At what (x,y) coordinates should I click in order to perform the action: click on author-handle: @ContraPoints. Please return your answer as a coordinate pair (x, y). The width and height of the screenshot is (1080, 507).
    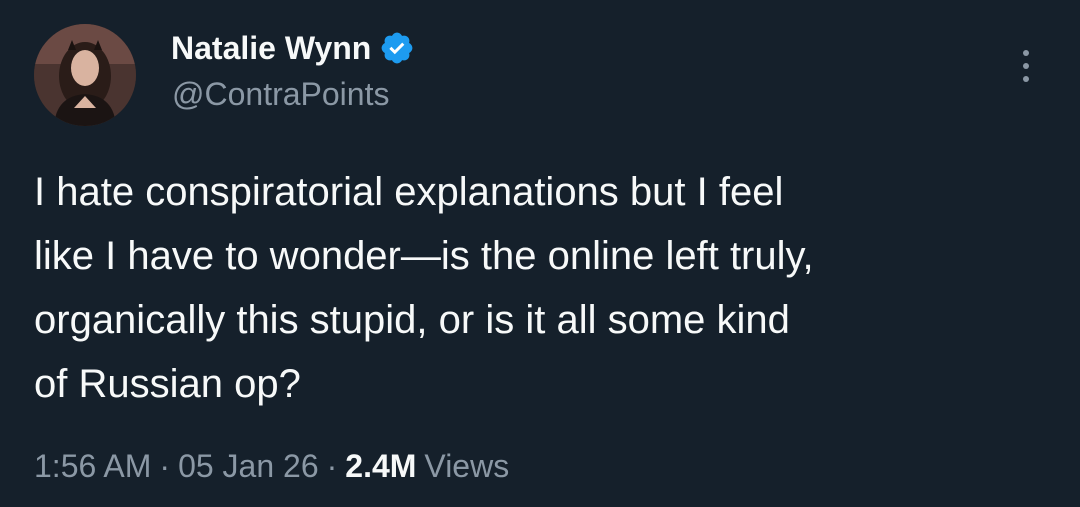
    Looking at the image, I should click on (280, 94).